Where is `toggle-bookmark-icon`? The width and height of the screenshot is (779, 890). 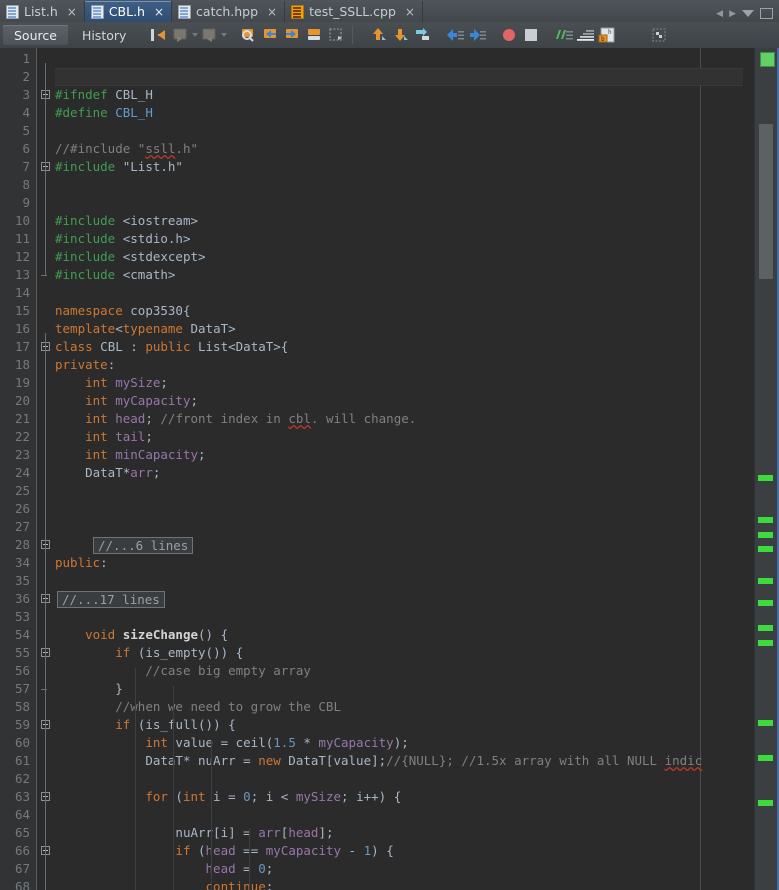 toggle-bookmark-icon is located at coordinates (314, 35).